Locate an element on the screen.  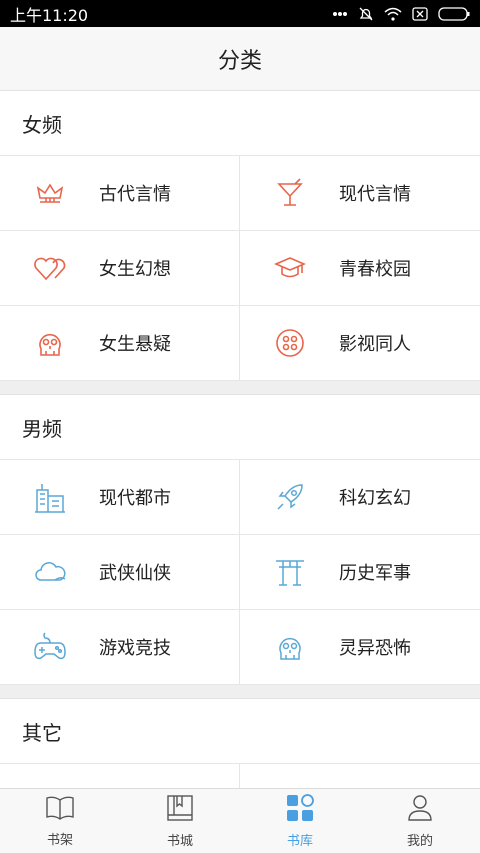
open-book-icon is located at coordinates (60, 810).